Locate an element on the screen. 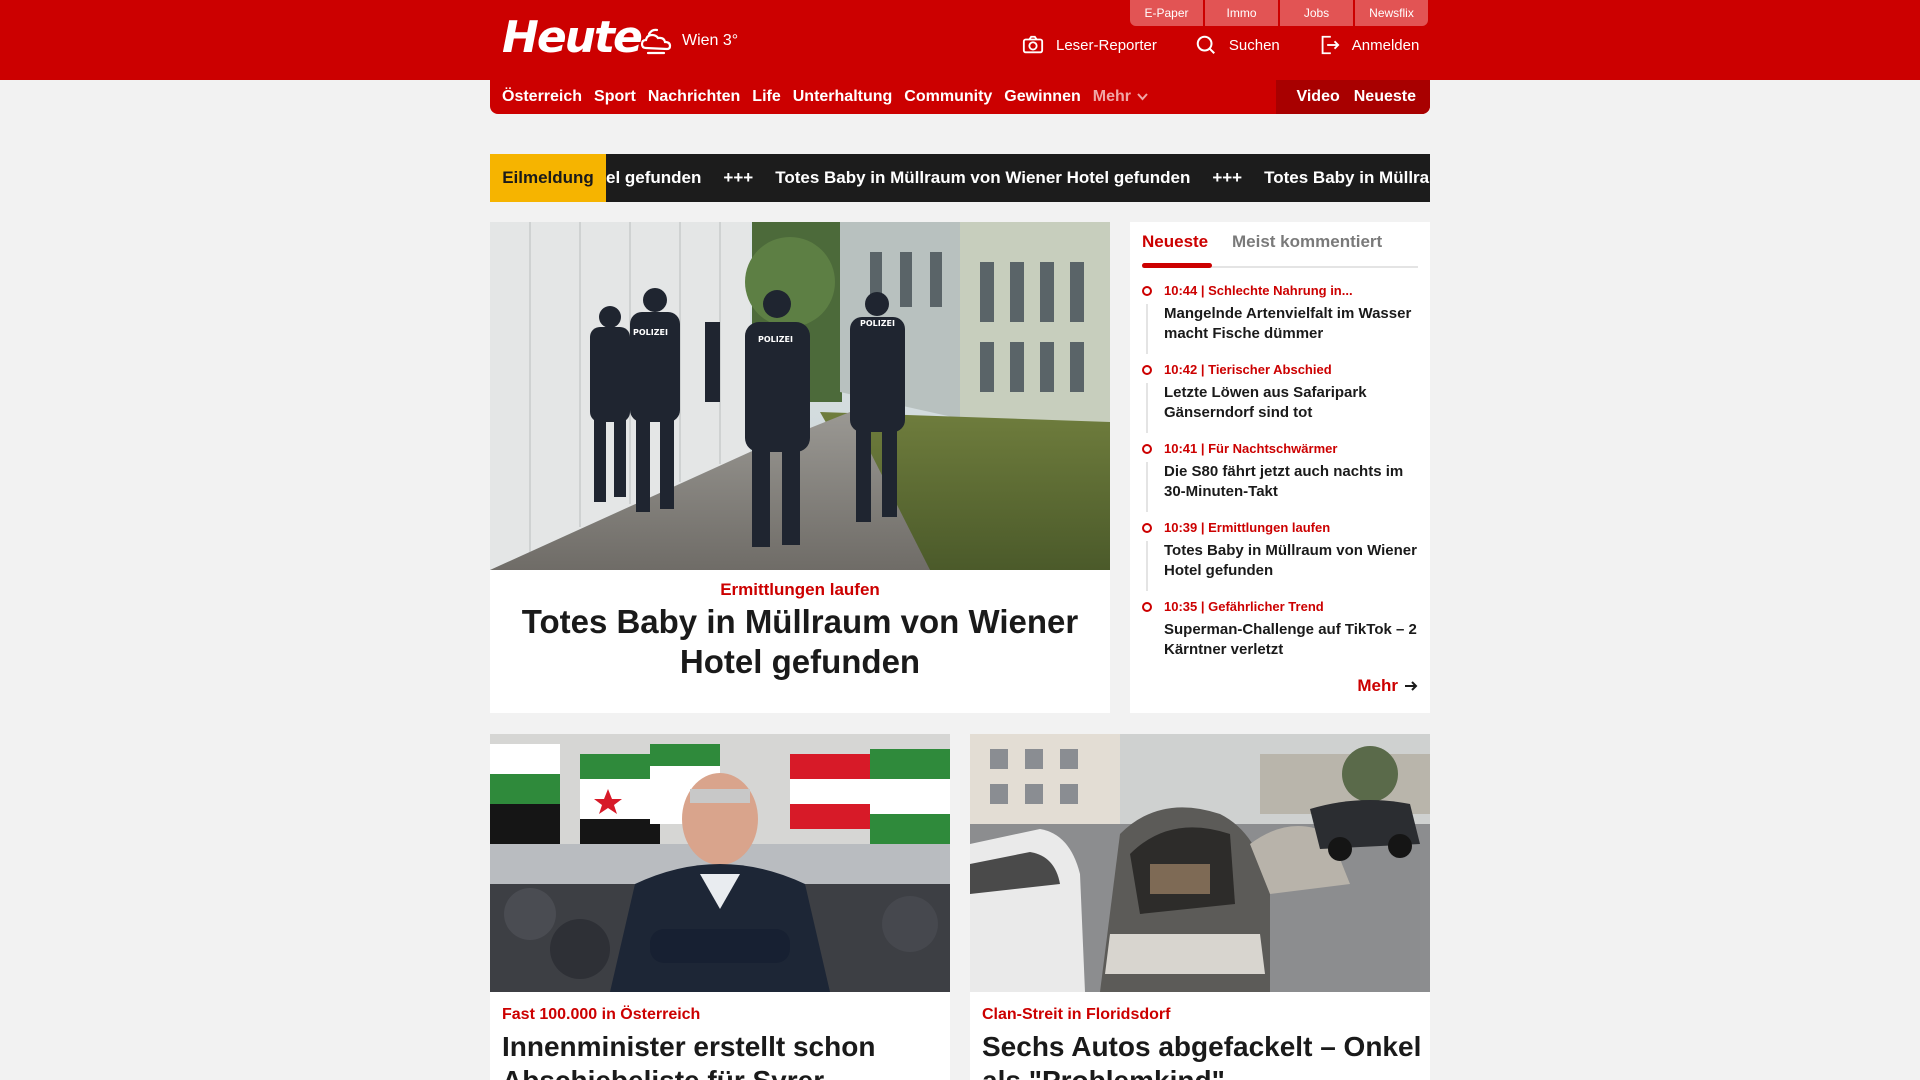 This screenshot has height=1080, width=1920. nav-item-neueste: Neueste is located at coordinates (1385, 97).